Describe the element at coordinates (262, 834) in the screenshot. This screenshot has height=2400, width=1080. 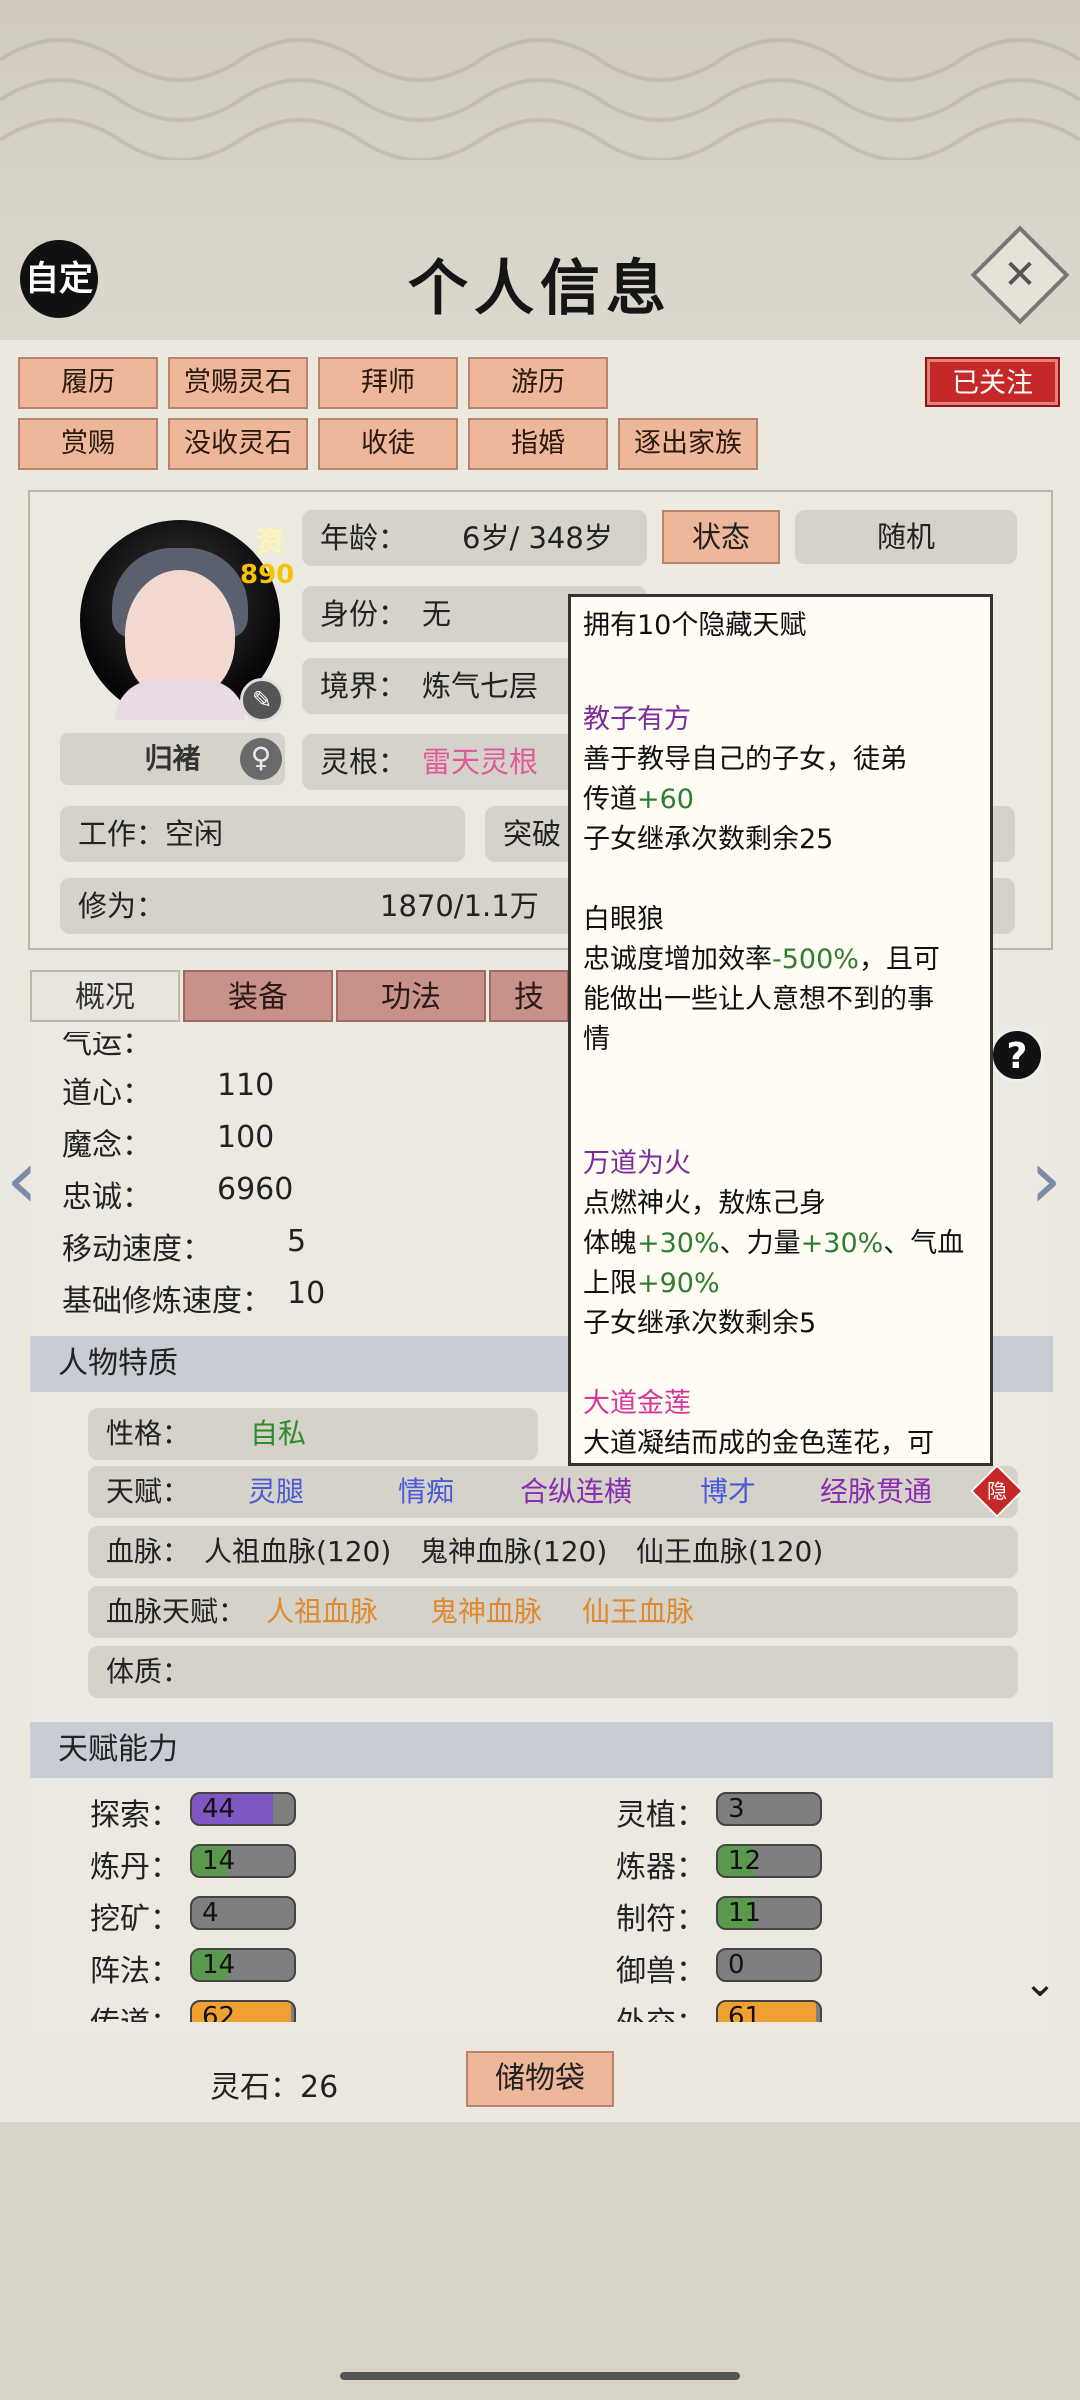
I see `work-field: 工作：空闲` at that location.